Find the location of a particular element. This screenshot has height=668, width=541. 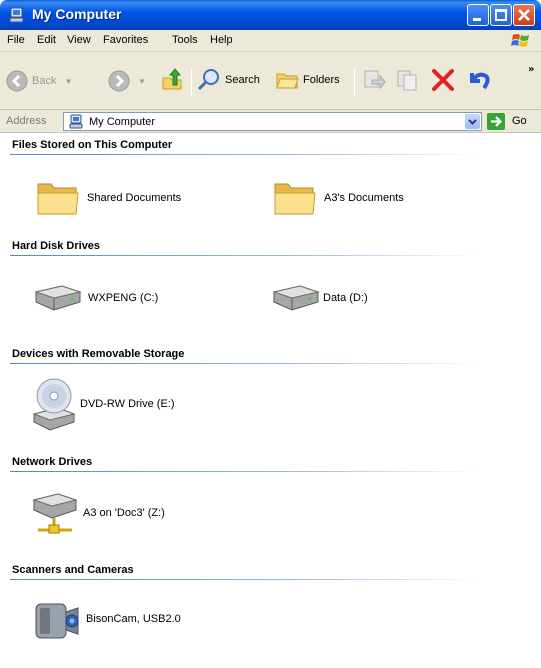

group-header-removable-storage: Devices with Removable Storage is located at coordinates (98, 354).